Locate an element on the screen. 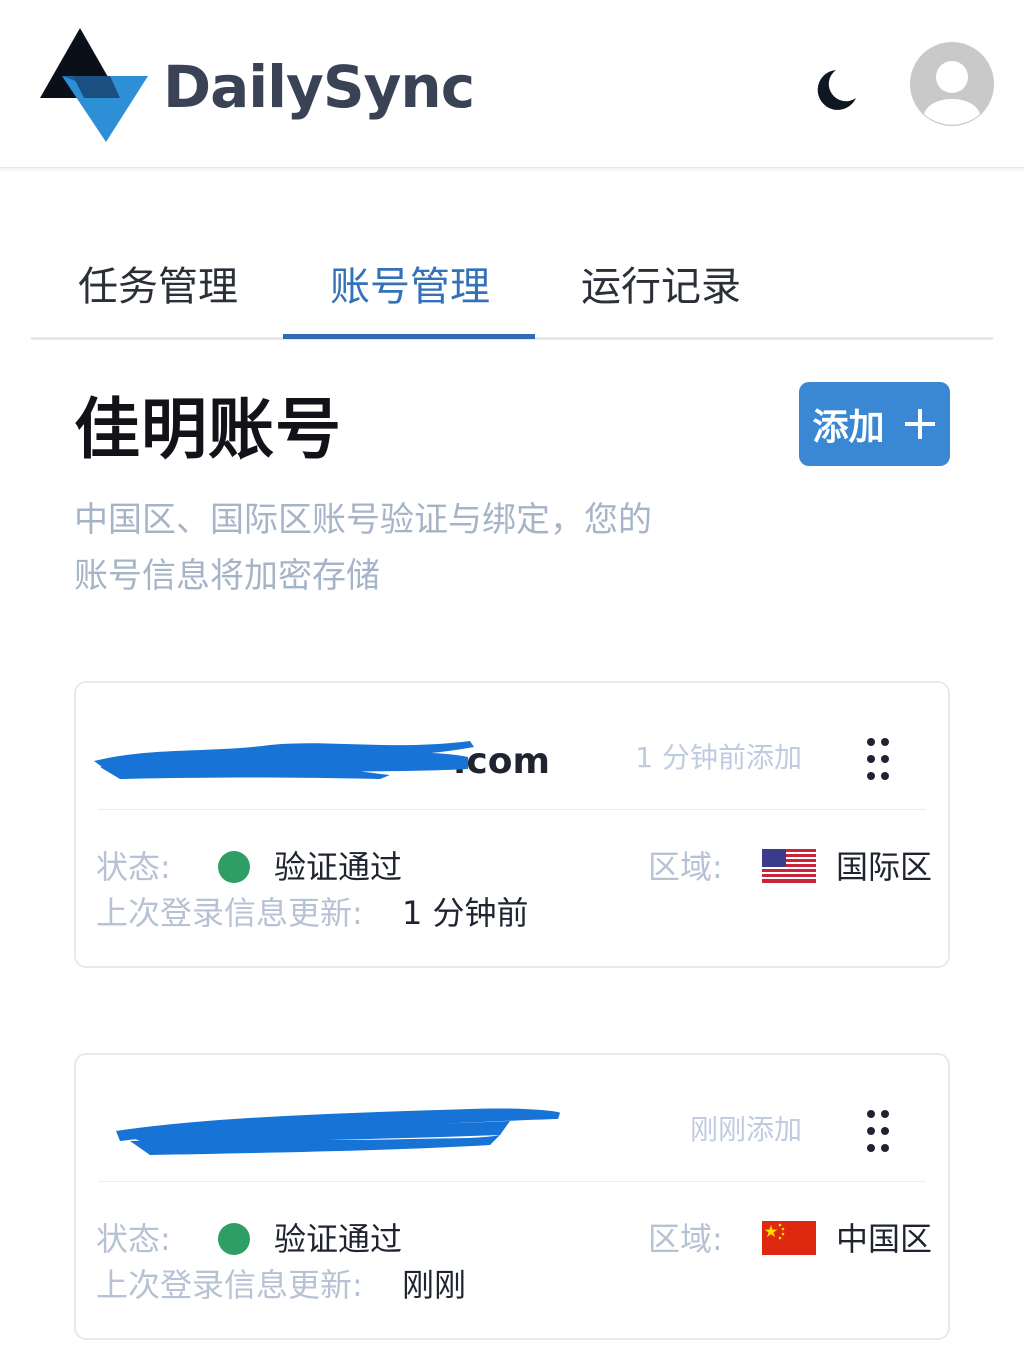  dailysync-logo-icon is located at coordinates (94, 84).